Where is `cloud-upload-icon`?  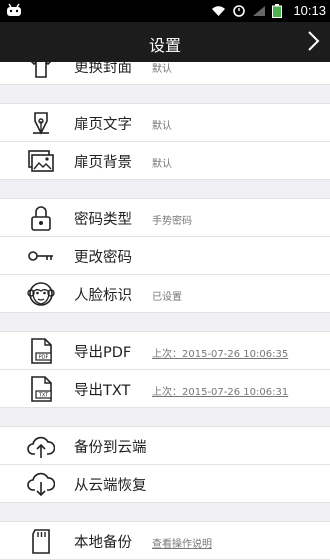
cloud-upload-icon is located at coordinates (41, 446).